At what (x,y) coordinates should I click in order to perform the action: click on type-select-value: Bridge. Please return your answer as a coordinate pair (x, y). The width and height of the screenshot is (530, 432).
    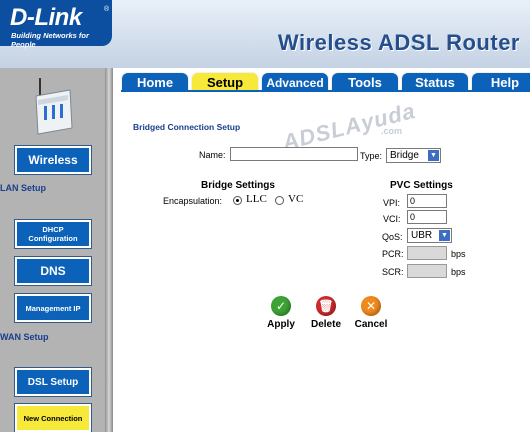
    Looking at the image, I should click on (404, 155).